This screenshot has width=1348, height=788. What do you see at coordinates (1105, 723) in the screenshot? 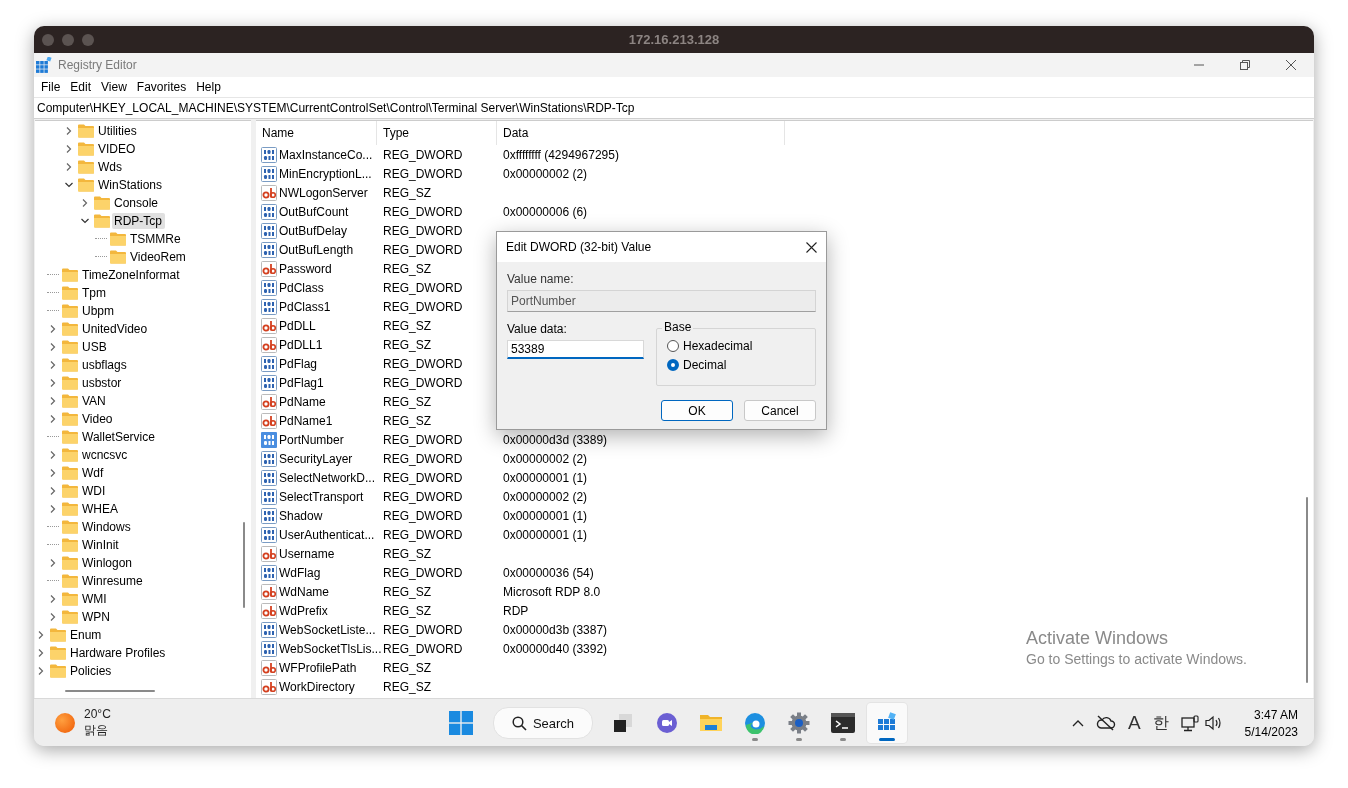
I see `cloud-off-icon` at bounding box center [1105, 723].